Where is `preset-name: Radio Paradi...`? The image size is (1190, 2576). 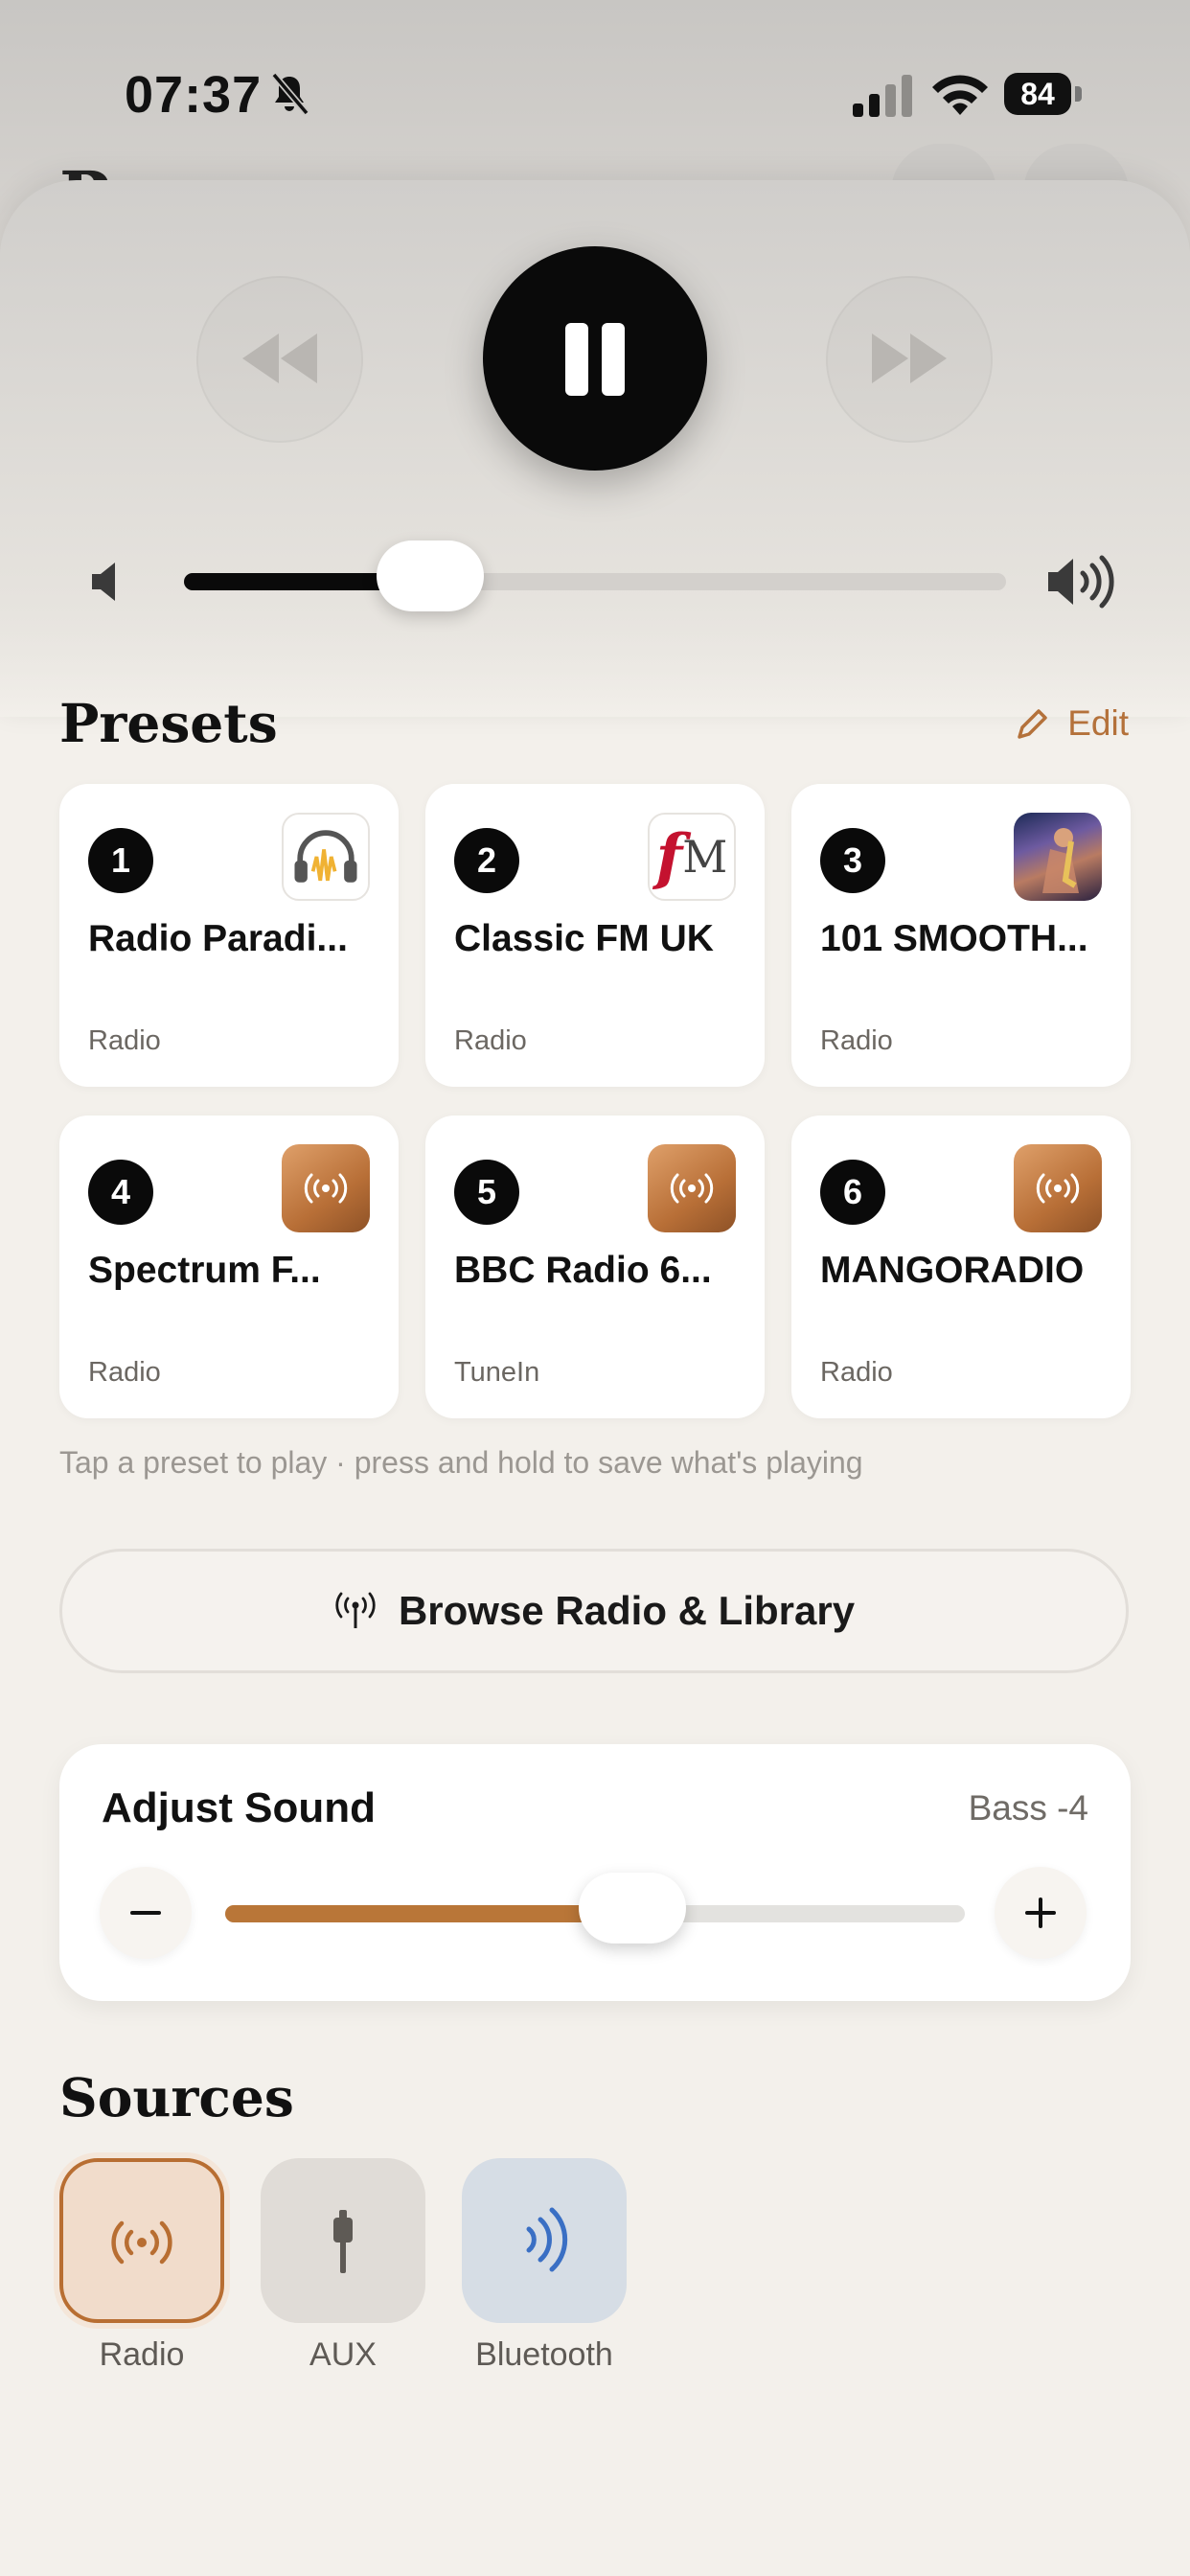
preset-name: Radio Paradi... is located at coordinates (218, 938).